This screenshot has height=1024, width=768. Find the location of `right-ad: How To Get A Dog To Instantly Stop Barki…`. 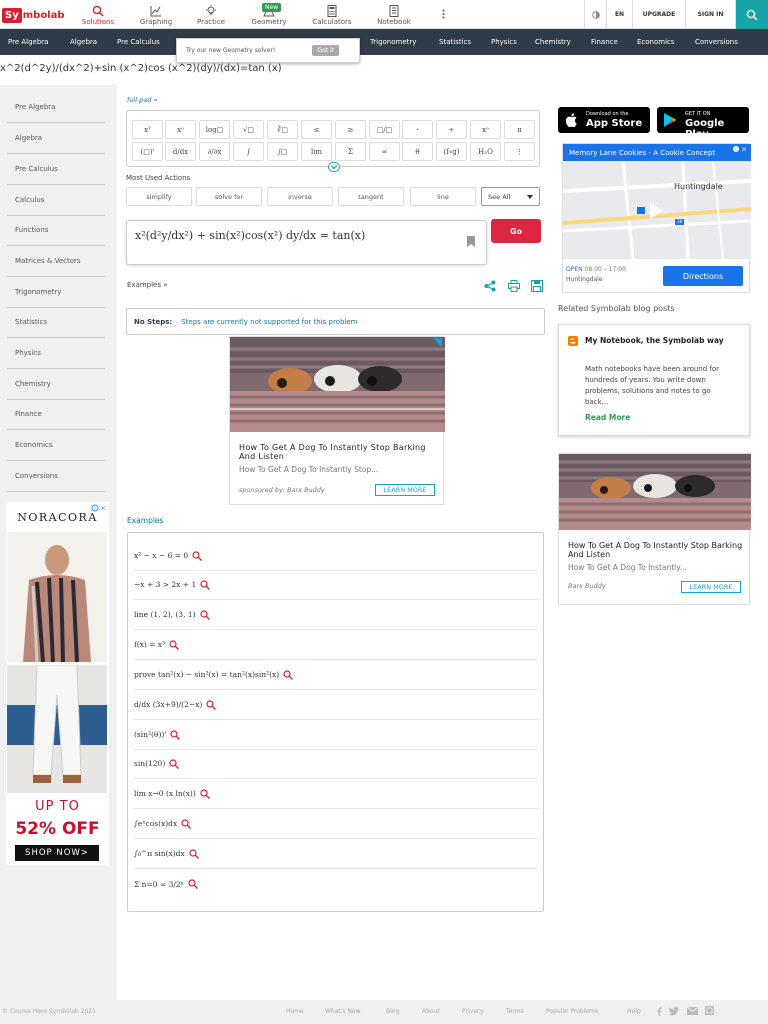

right-ad: How To Get A Dog To Instantly Stop Barki… is located at coordinates (654, 529).